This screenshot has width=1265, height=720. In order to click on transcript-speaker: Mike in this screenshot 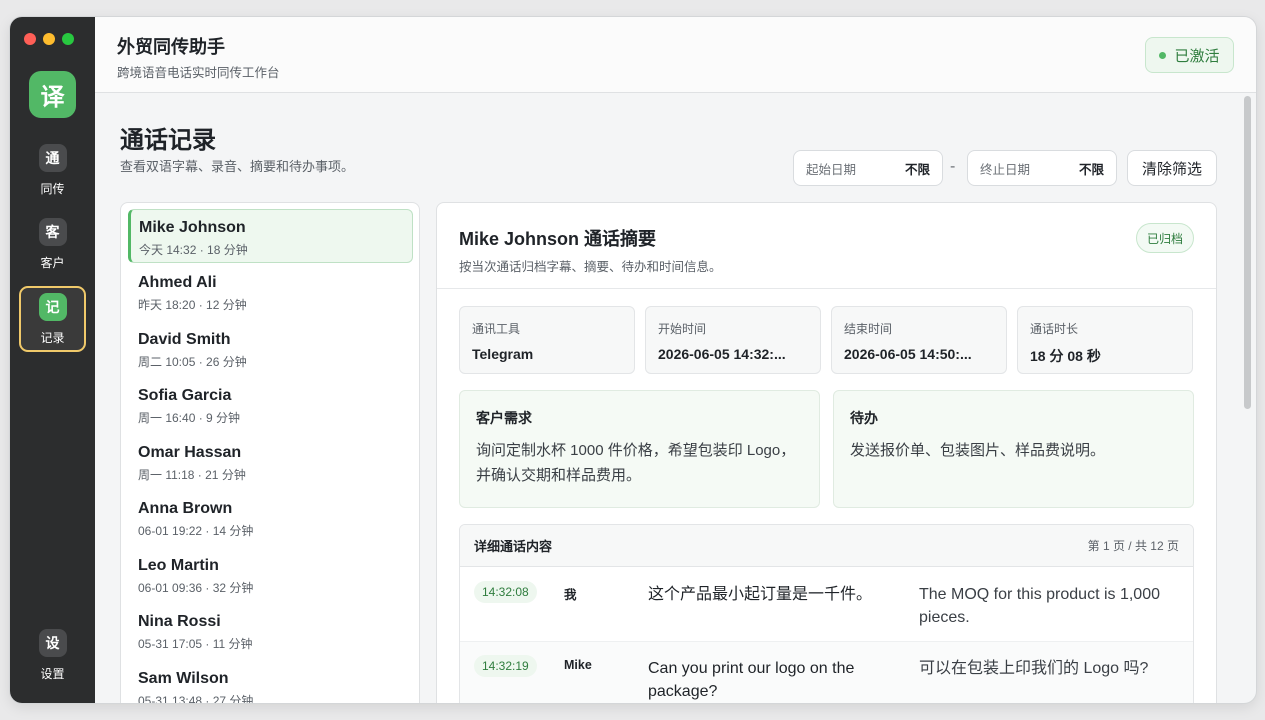, I will do `click(578, 665)`.